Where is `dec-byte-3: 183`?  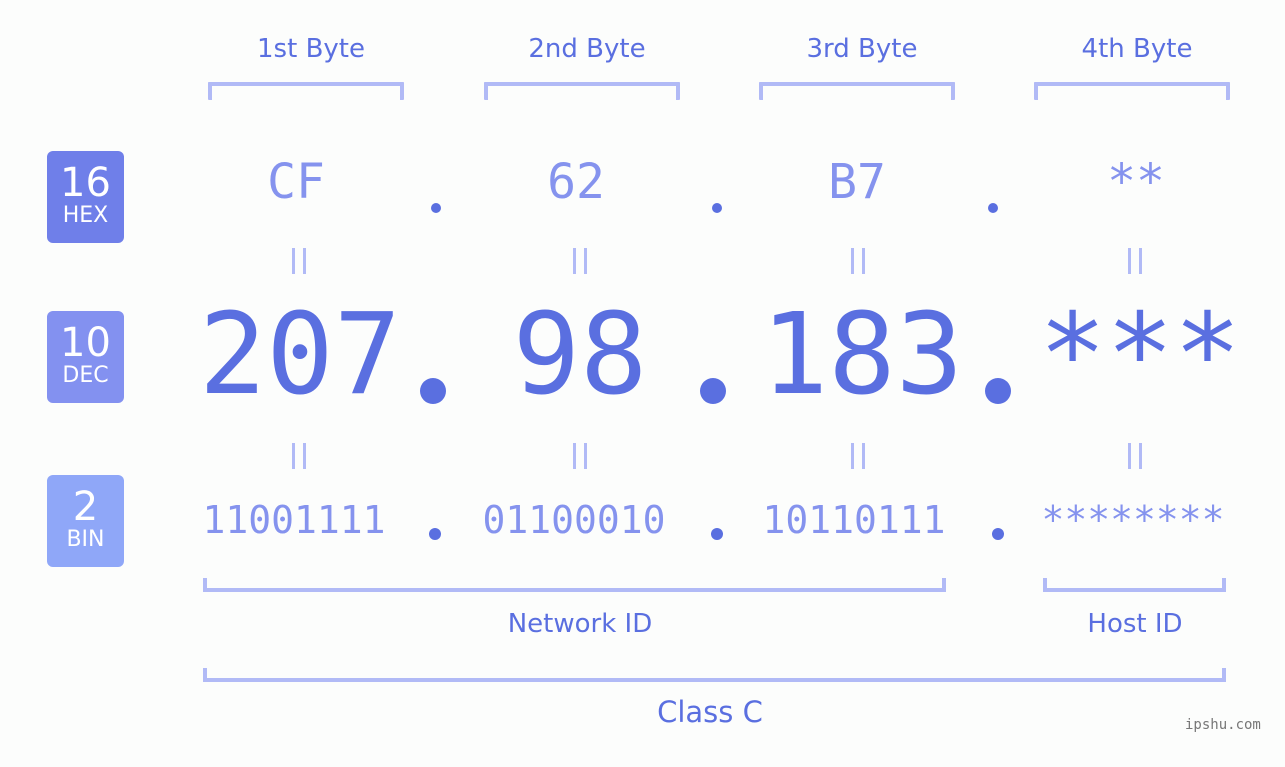
dec-byte-3: 183 is located at coordinates (862, 355).